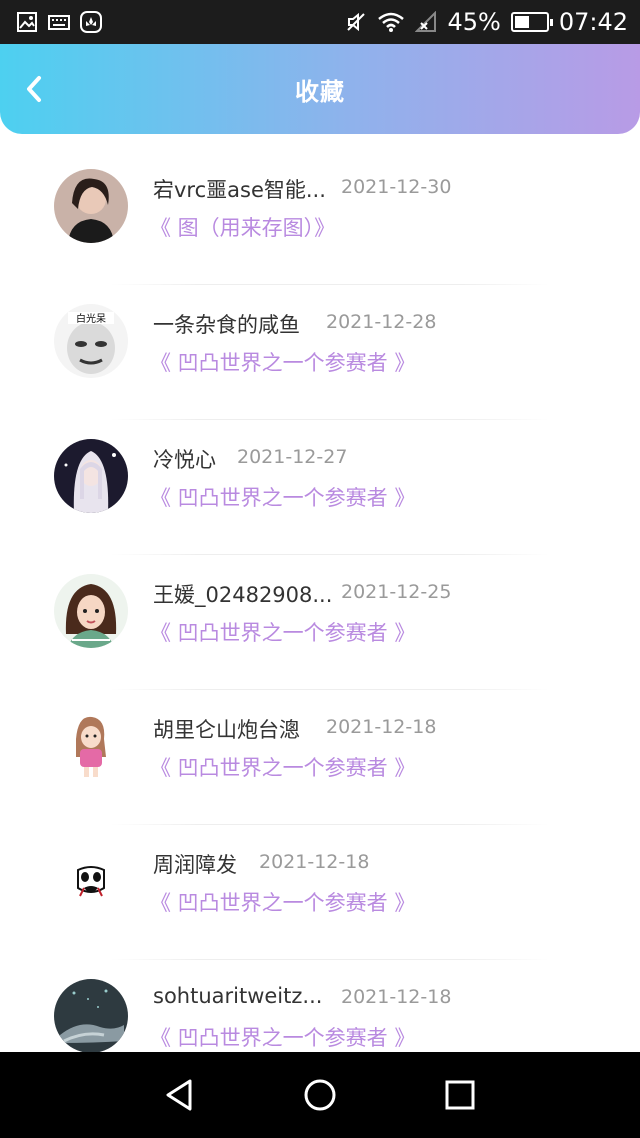 The width and height of the screenshot is (640, 1138). I want to click on user-name: 一条杂食的咸鱼, so click(226, 324).